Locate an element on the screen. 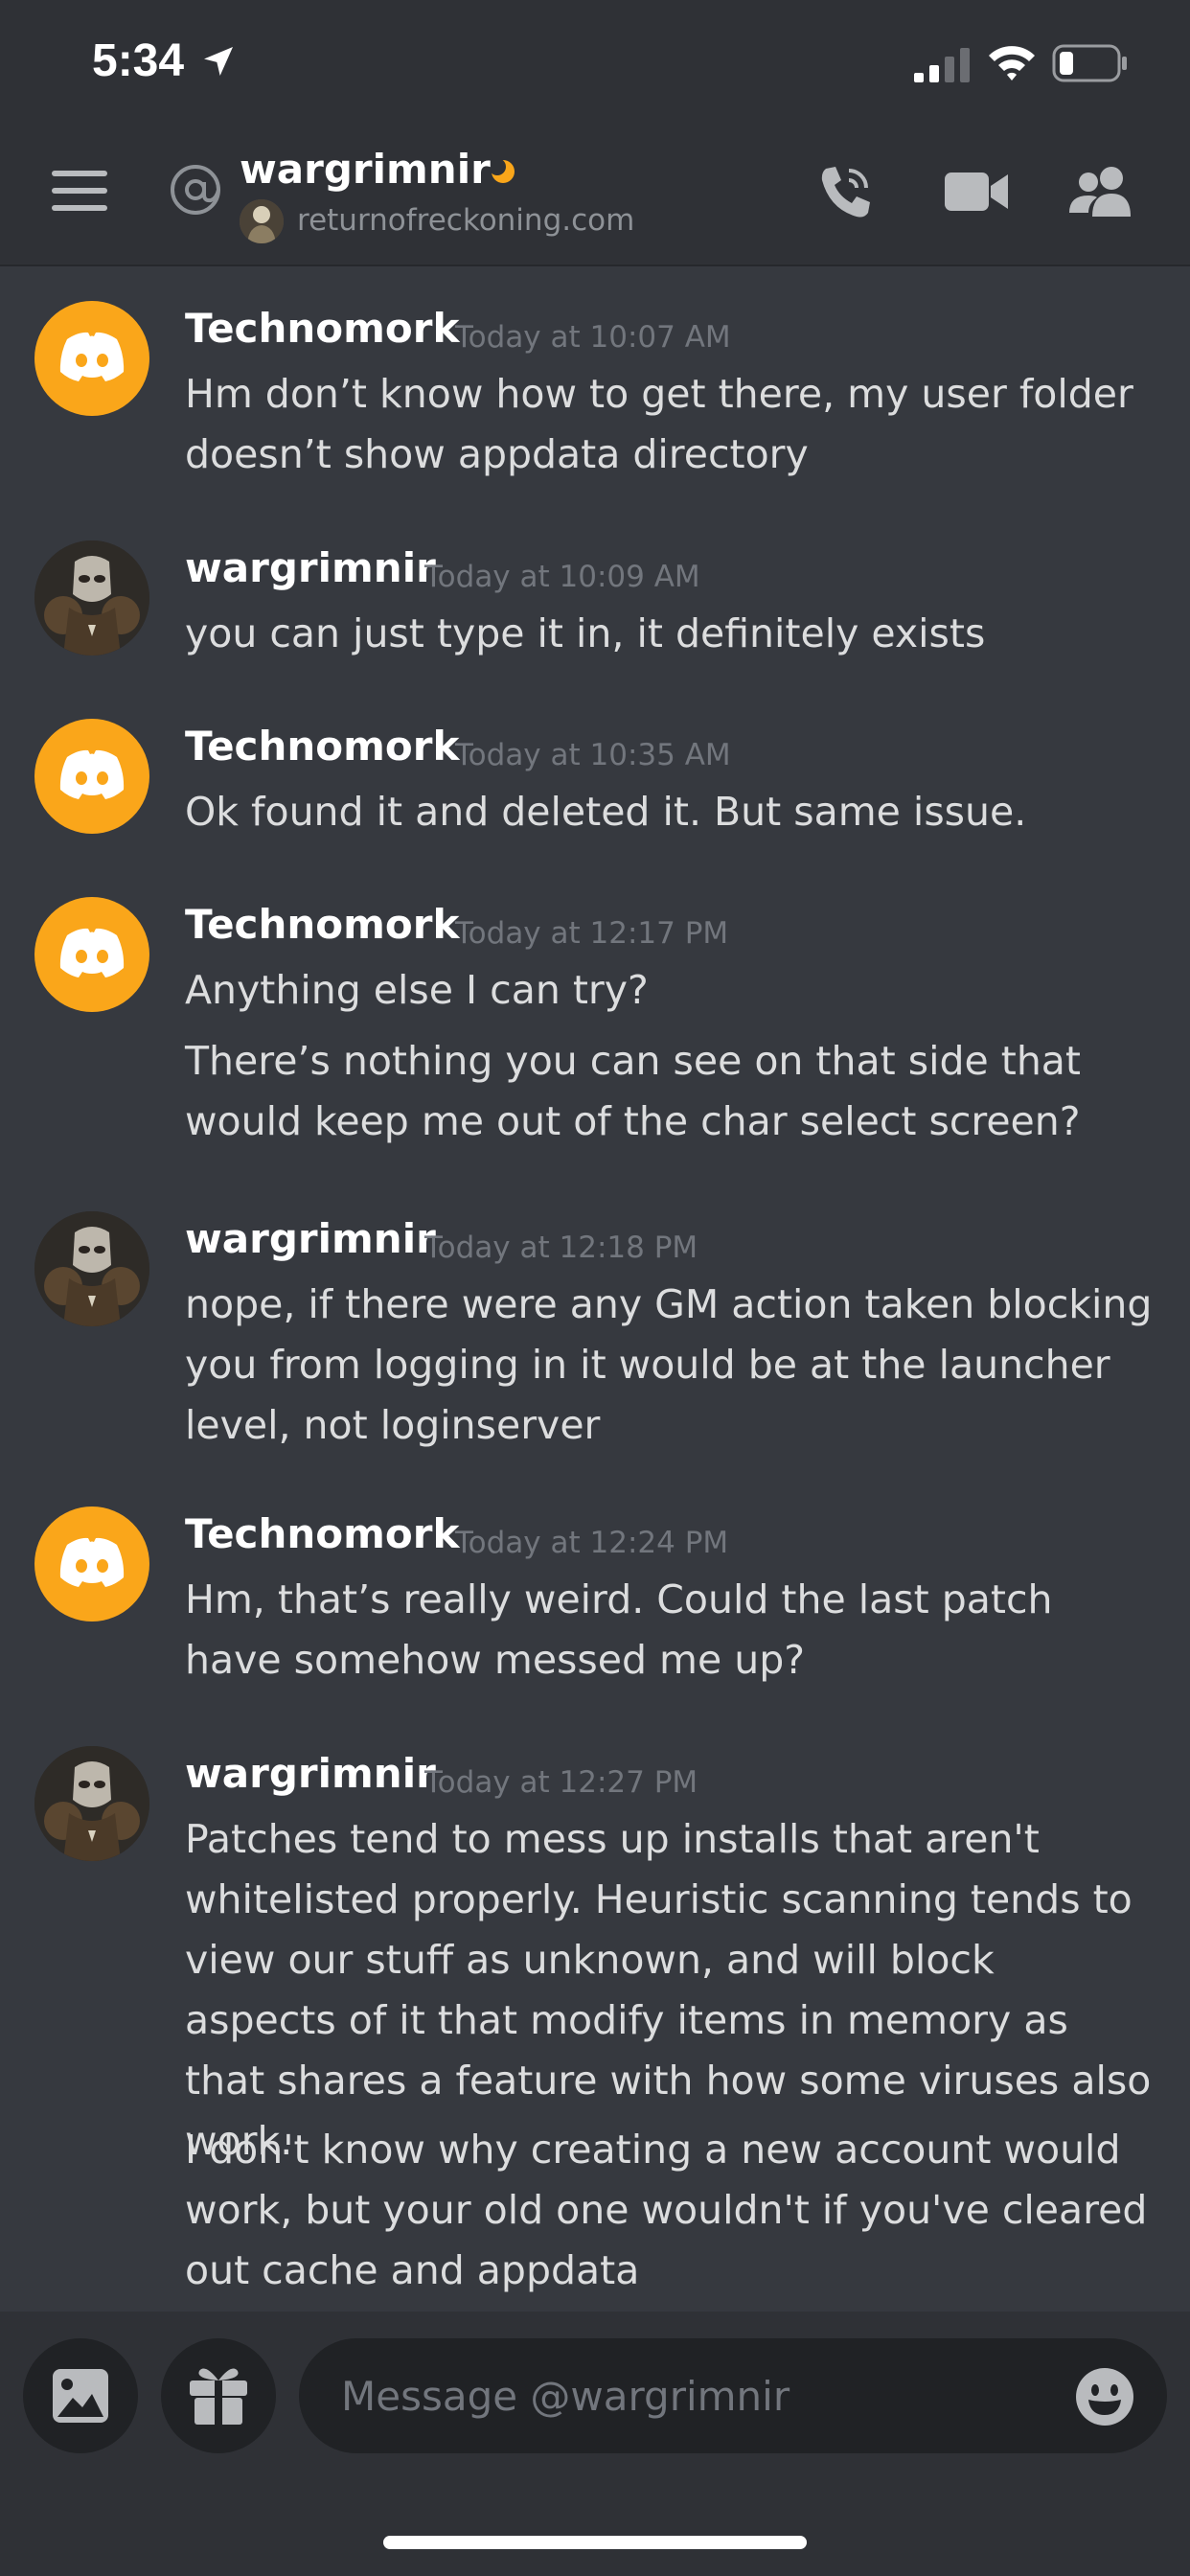 This screenshot has height=2576, width=1190. message-timestamp: Today at 10:07 AM is located at coordinates (593, 337).